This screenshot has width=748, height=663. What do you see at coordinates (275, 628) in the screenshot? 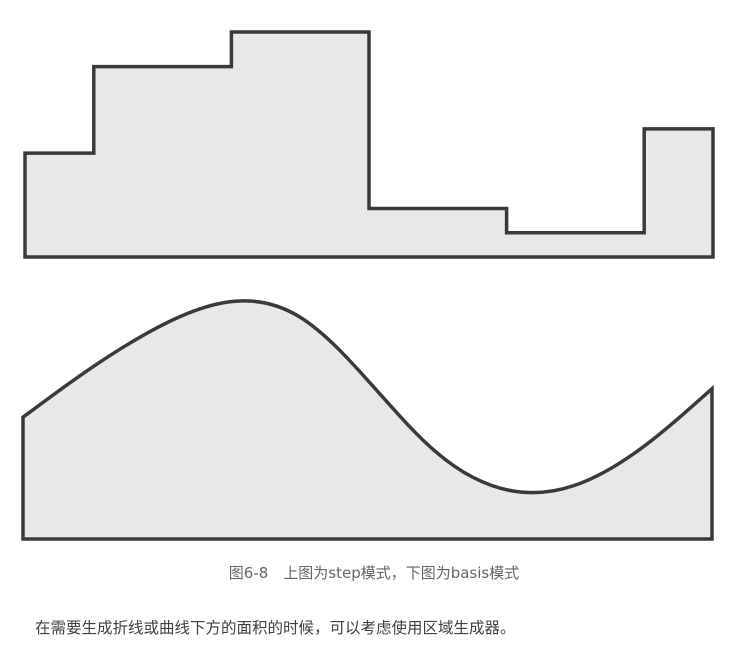
I see `body-paragraph: 在需要生成折线或曲线下方的面积的时候，可以考虑使用区域生成器。` at bounding box center [275, 628].